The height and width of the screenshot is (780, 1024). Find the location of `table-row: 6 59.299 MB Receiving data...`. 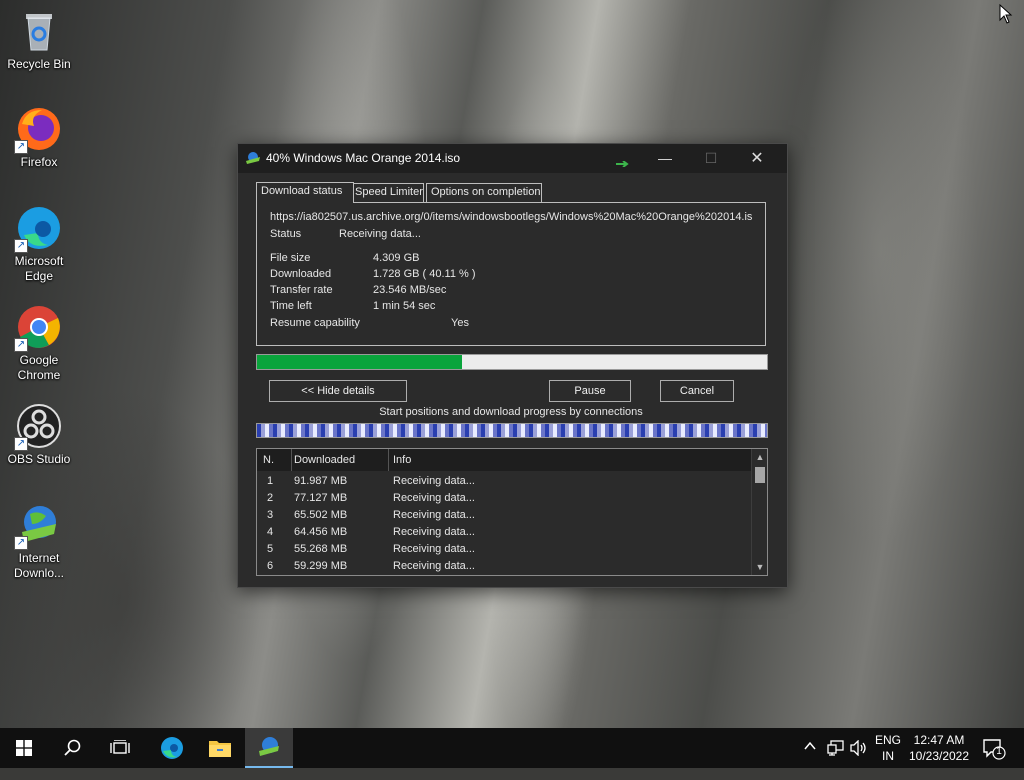

table-row: 6 59.299 MB Receiving data... is located at coordinates (504, 566).